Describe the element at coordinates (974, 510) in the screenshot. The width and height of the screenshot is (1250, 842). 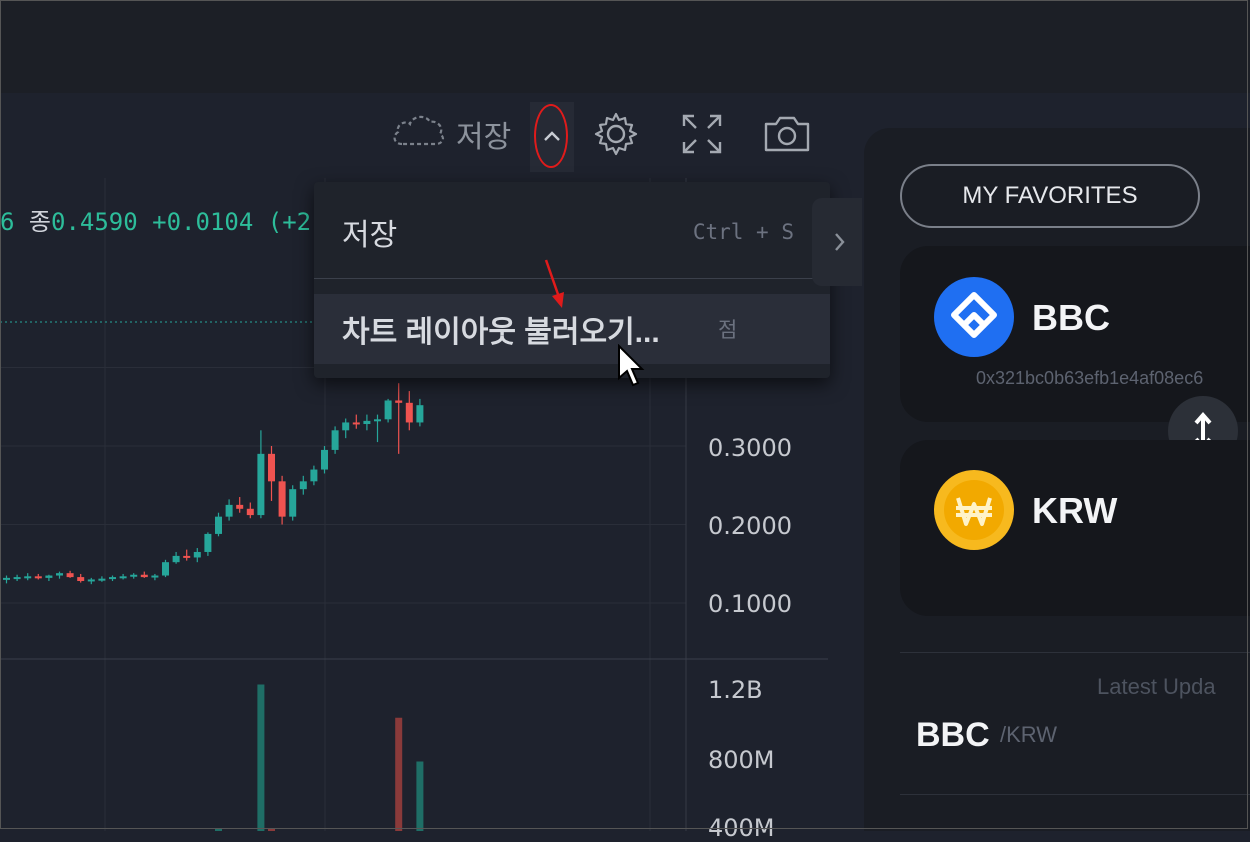
I see `won-coin-icon` at that location.